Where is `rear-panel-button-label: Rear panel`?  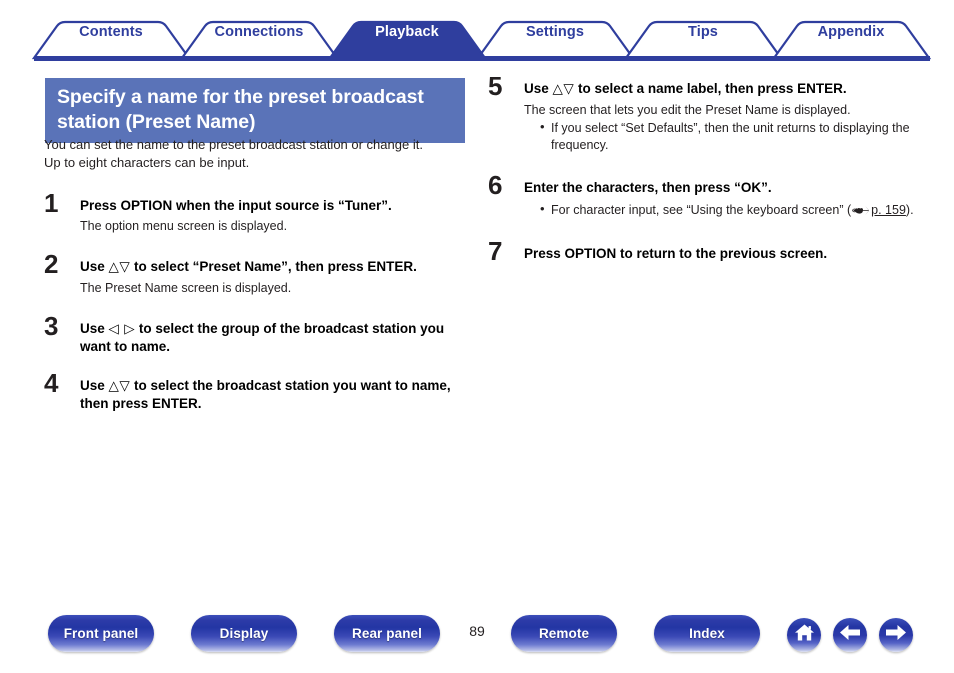 rear-panel-button-label: Rear panel is located at coordinates (387, 633).